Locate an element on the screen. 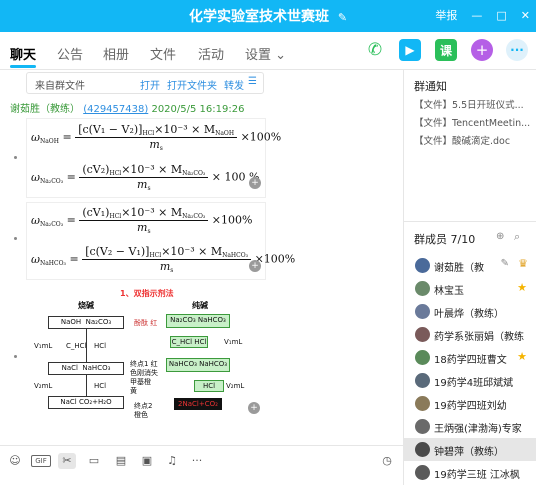 The image size is (536, 485). member-item: 叶晨烨（教练） is located at coordinates (470, 311).